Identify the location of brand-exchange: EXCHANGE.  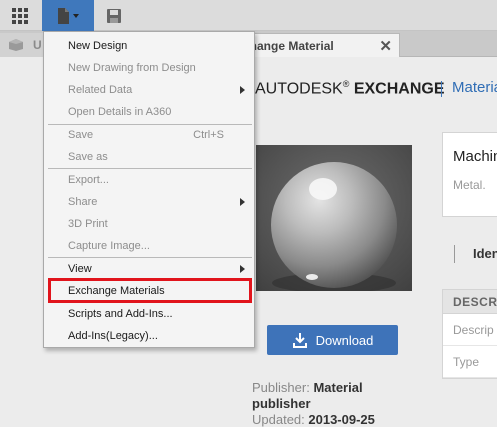
(399, 89).